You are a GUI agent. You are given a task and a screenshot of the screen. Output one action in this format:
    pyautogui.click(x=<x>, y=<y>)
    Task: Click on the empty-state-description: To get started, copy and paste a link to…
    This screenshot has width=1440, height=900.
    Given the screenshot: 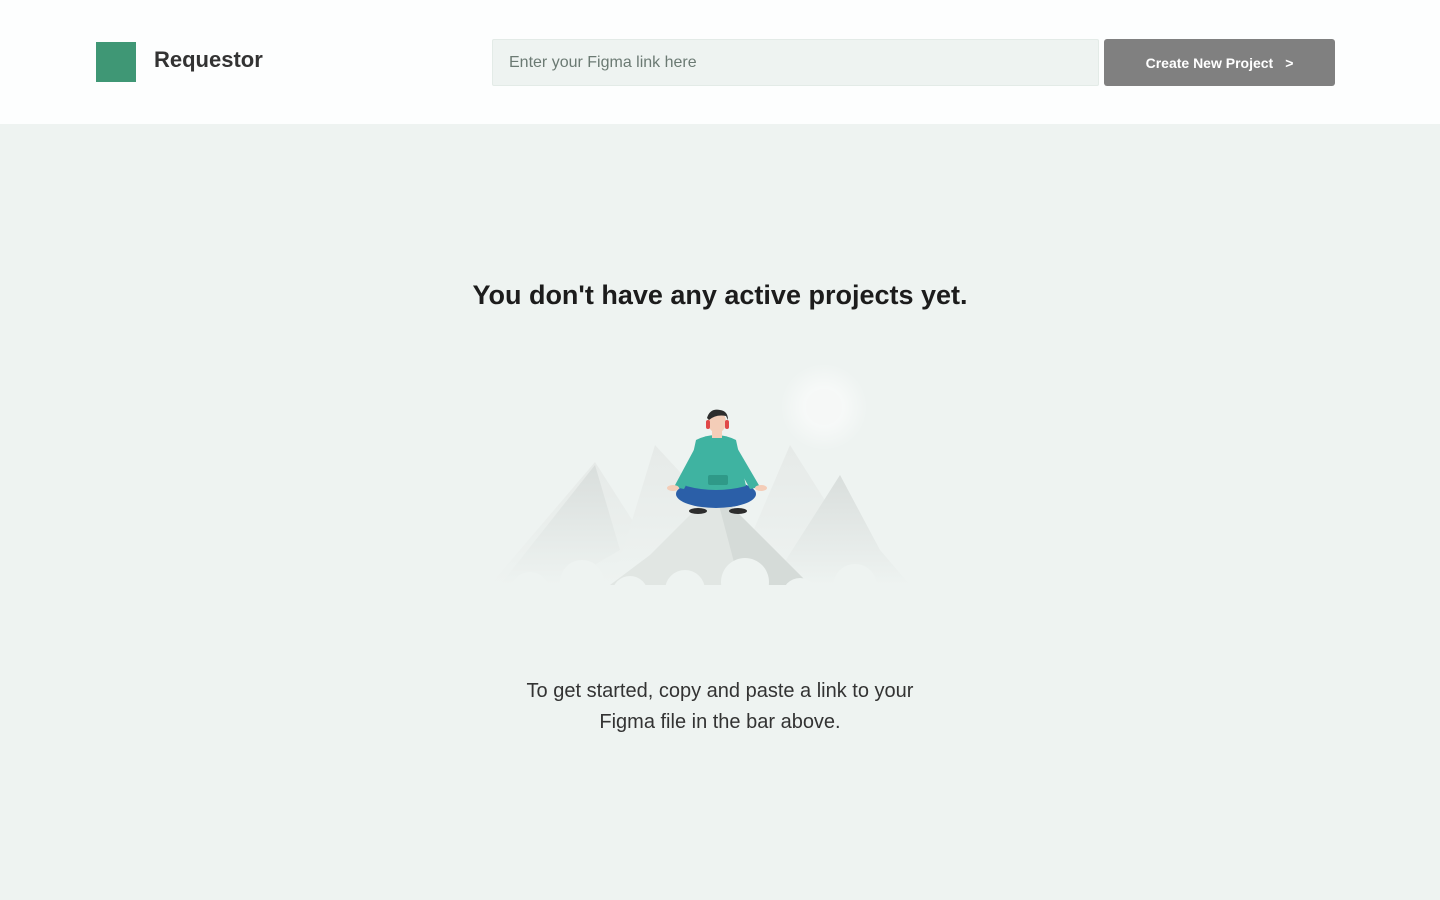 What is the action you would take?
    pyautogui.click(x=720, y=707)
    